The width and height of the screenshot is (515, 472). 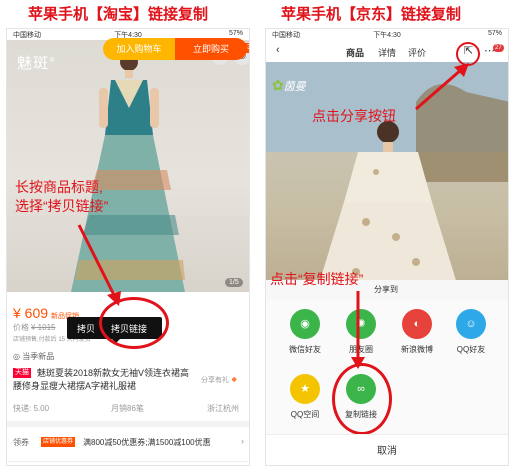 I want to click on right-heading: 苹果手机【京东】链接复制, so click(x=371, y=14).